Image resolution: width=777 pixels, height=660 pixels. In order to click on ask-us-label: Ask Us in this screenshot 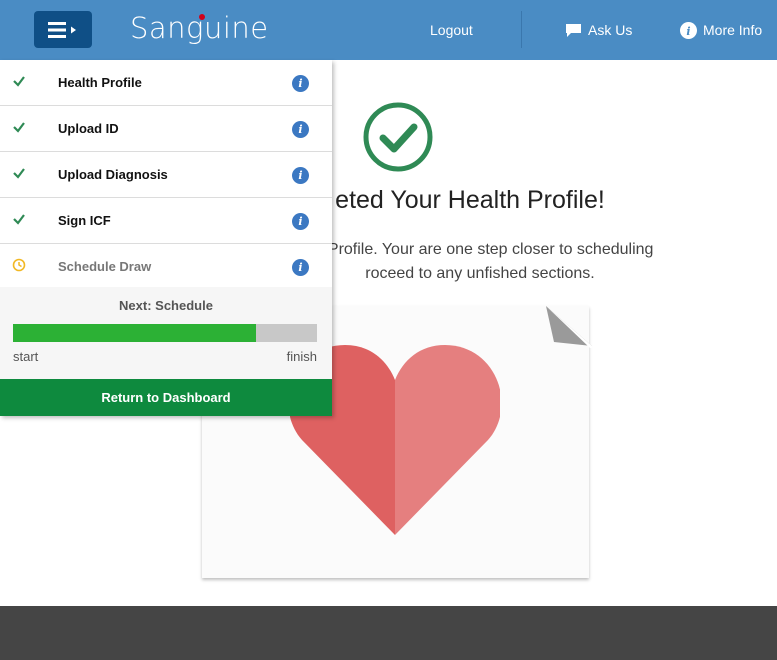, I will do `click(610, 30)`.